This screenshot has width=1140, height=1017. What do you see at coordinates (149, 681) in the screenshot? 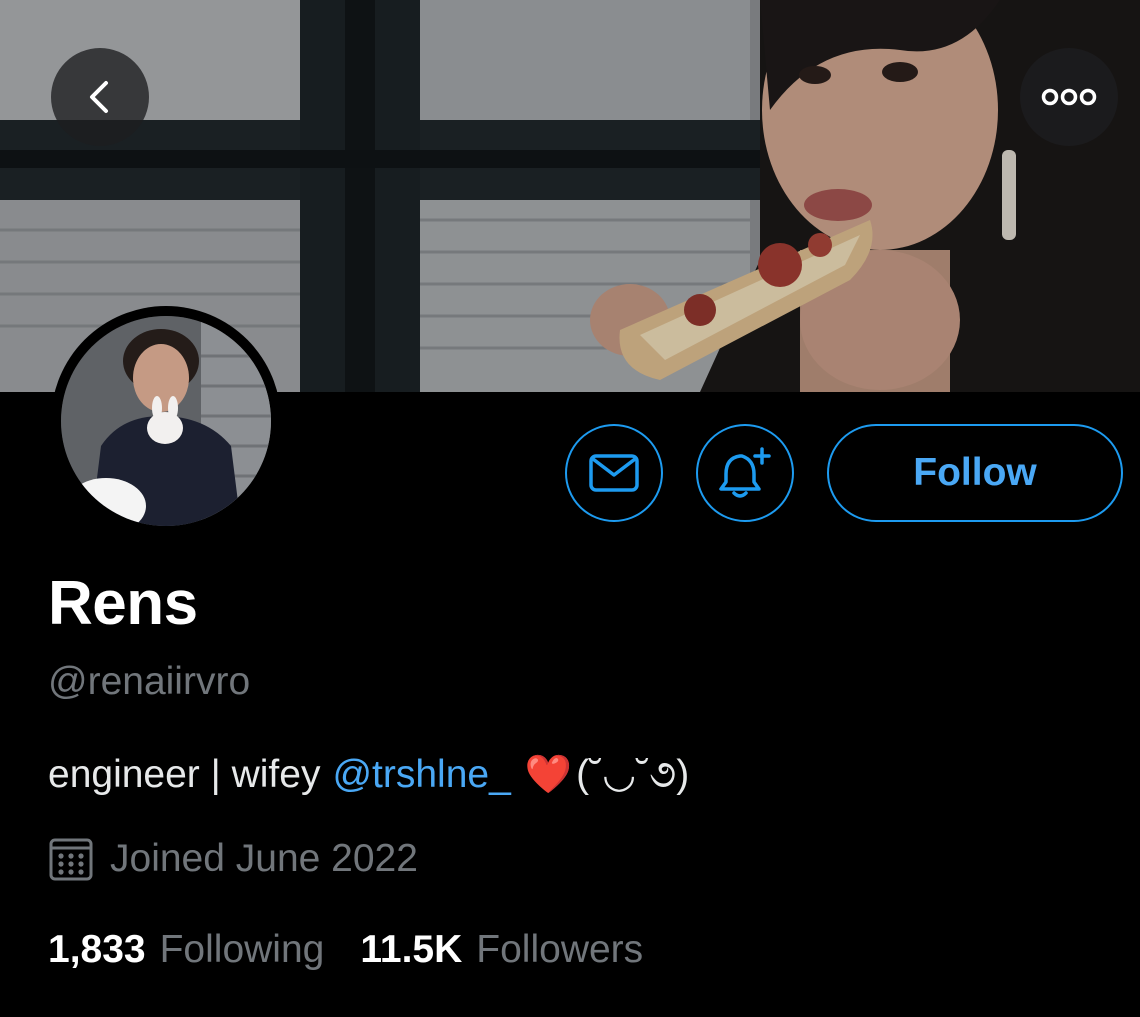
I see `user-handle: @renaiirvro` at bounding box center [149, 681].